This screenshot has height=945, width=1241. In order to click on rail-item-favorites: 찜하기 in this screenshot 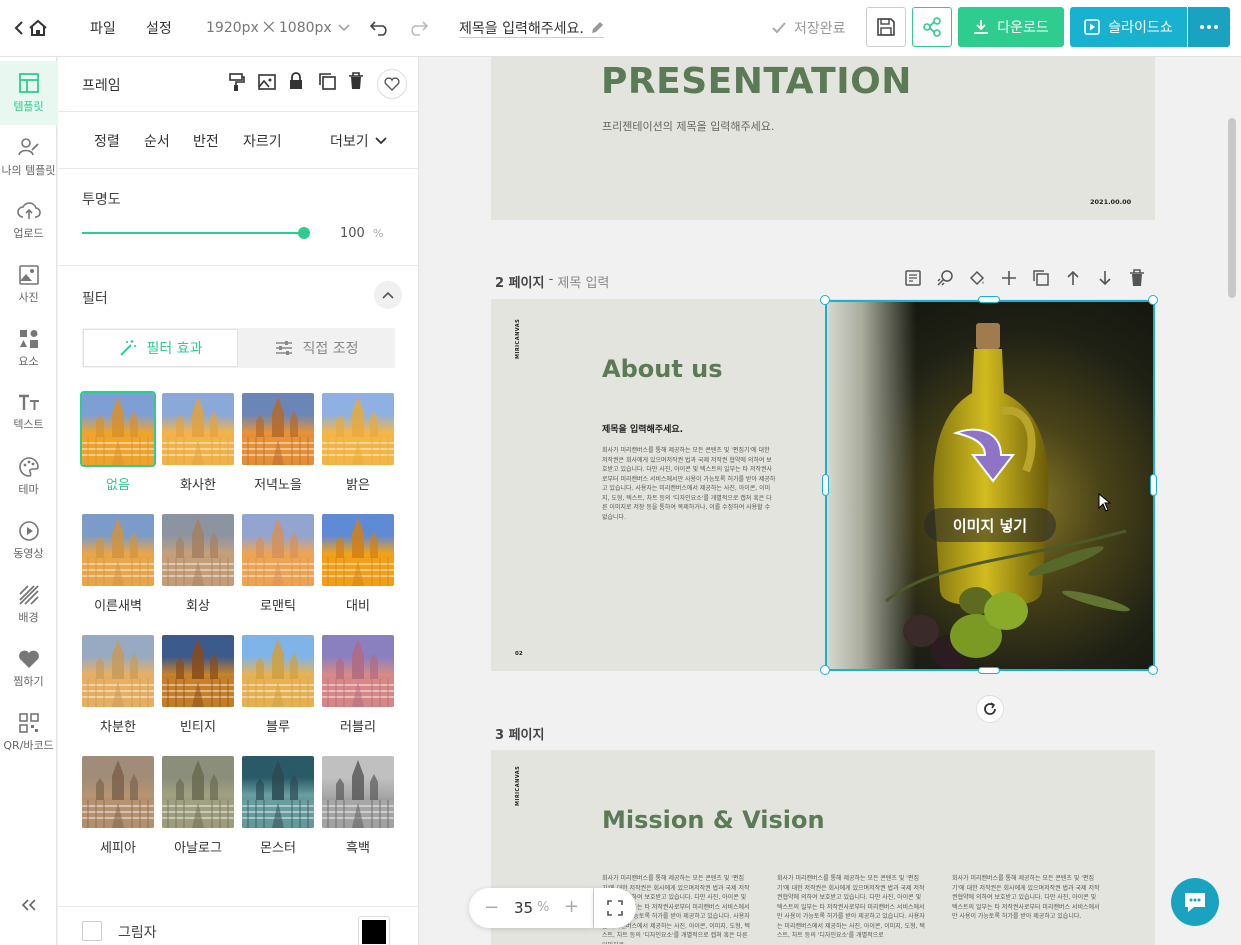, I will do `click(28, 669)`.